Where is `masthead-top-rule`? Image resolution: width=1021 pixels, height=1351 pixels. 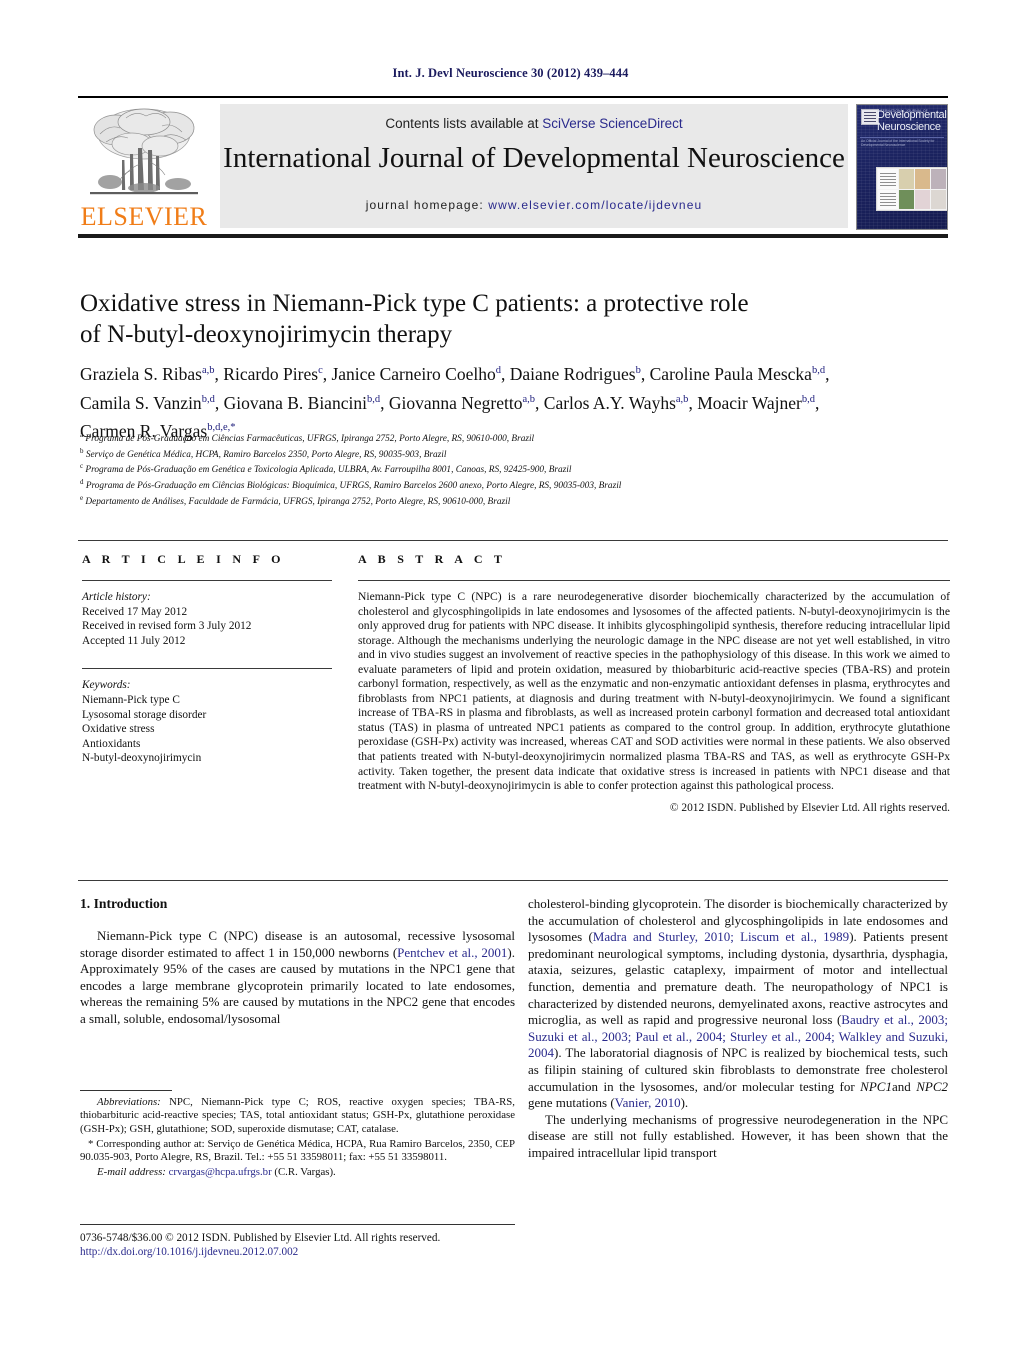
masthead-top-rule is located at coordinates (513, 97).